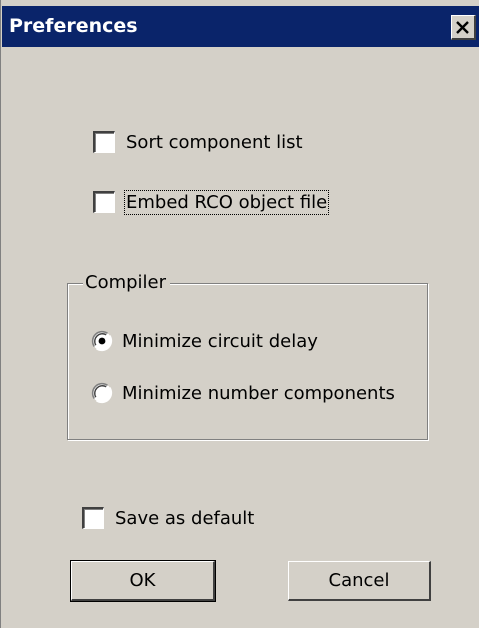 The height and width of the screenshot is (628, 479). Describe the element at coordinates (214, 142) in the screenshot. I see `sort-component-list-label: Sort component list` at that location.